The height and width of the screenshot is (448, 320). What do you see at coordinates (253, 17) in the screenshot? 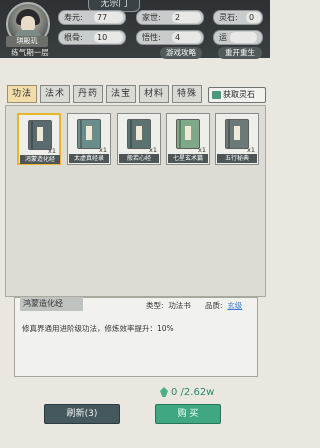
I see `stat-value: 0` at bounding box center [253, 17].